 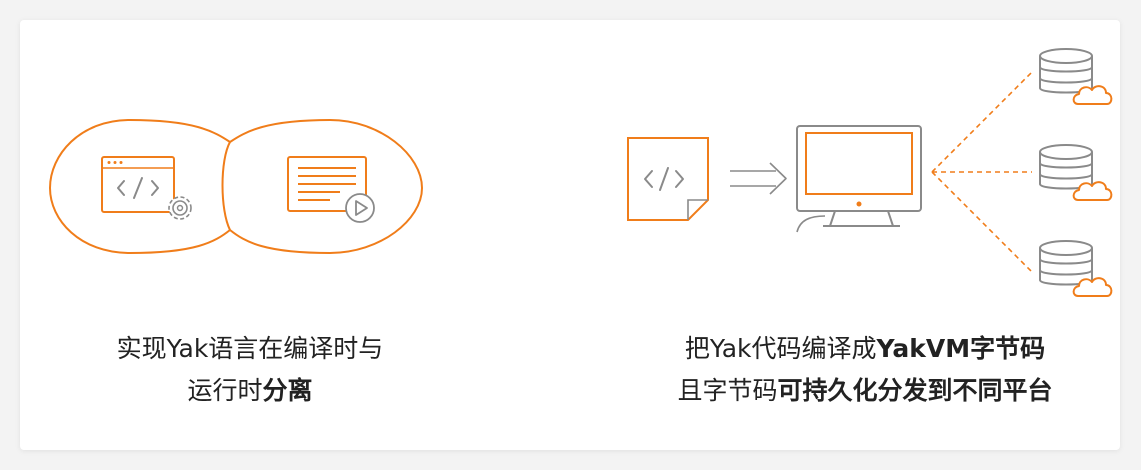 What do you see at coordinates (758, 178) in the screenshot?
I see `double-arrow-icon` at bounding box center [758, 178].